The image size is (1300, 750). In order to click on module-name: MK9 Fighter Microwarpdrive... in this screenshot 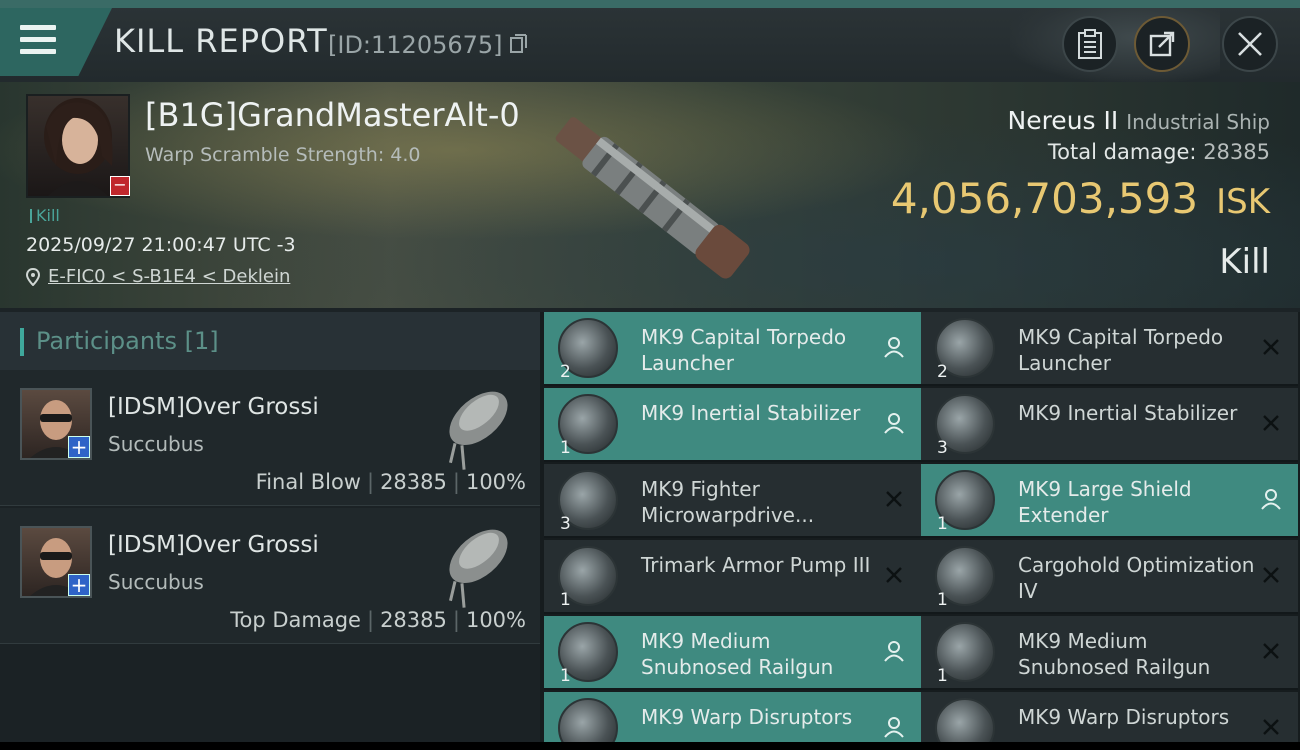, I will do `click(728, 502)`.